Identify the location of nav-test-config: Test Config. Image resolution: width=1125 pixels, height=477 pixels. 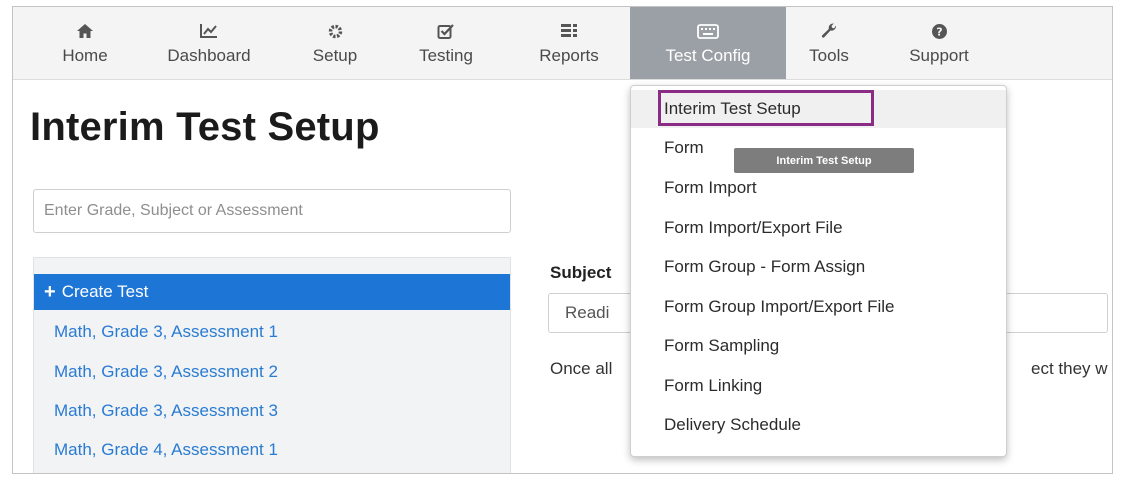
(708, 43).